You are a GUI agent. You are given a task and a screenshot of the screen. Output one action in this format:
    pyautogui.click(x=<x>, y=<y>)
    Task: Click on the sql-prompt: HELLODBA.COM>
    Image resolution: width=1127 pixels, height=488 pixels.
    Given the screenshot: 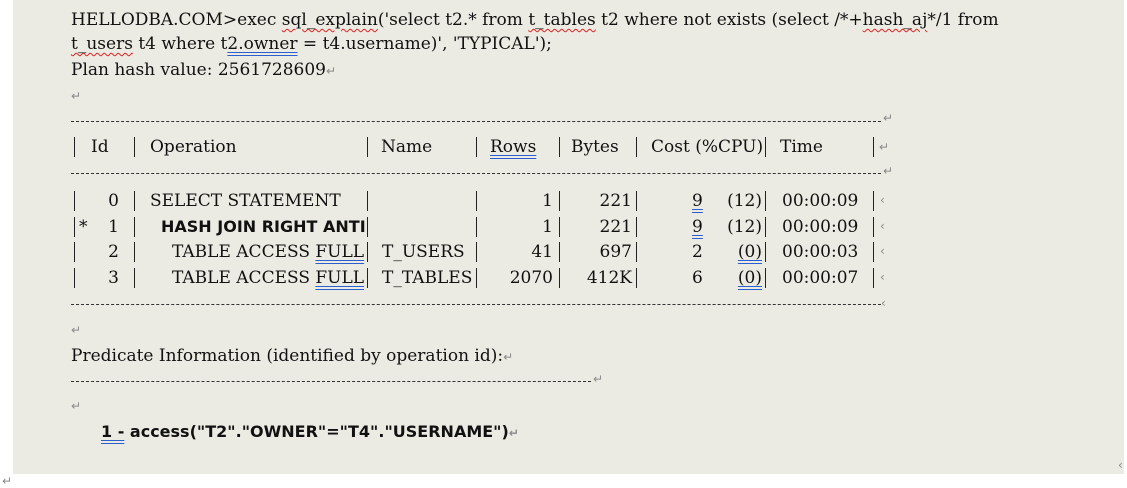 What is the action you would take?
    pyautogui.click(x=154, y=20)
    